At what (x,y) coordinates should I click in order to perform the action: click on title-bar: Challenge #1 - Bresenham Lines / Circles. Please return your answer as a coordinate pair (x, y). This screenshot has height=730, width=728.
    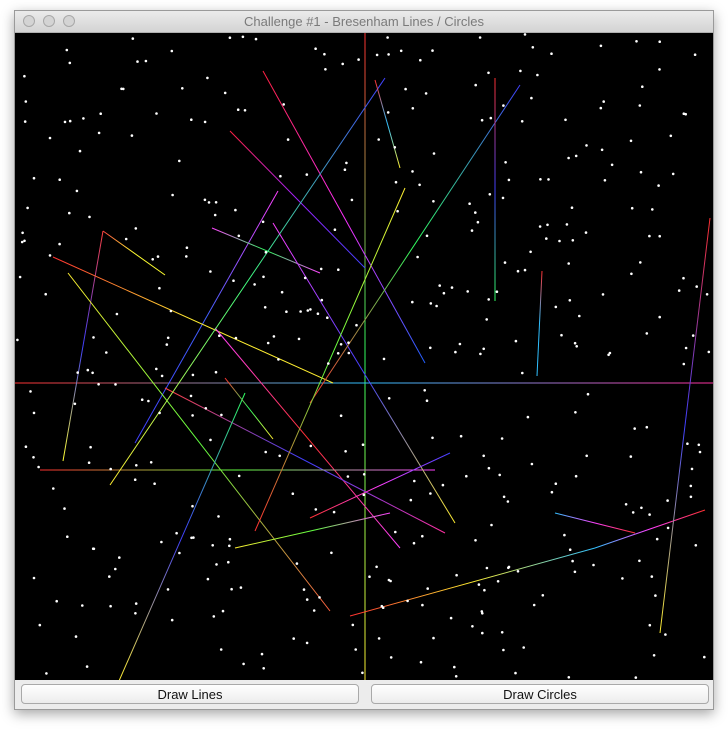
    Looking at the image, I should click on (364, 22).